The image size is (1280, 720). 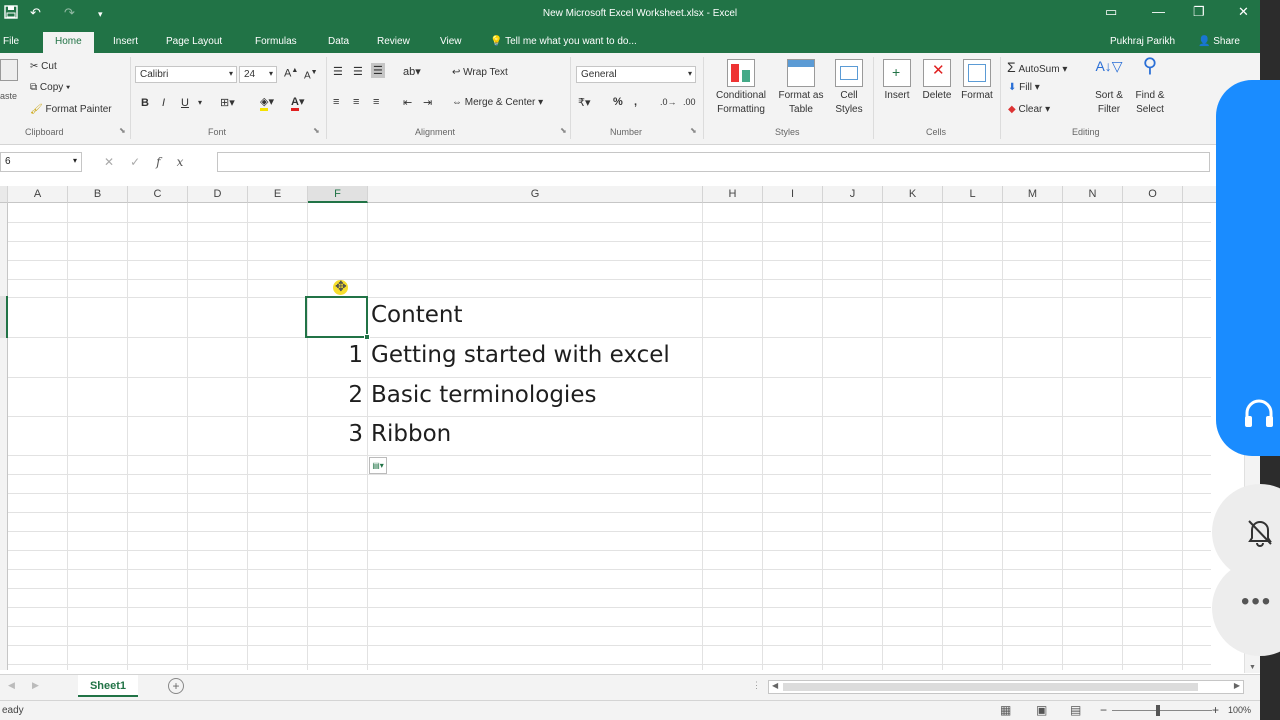 What do you see at coordinates (1109, 88) in the screenshot?
I see `sort-filter-button: A↓▽ Sort & Filter` at bounding box center [1109, 88].